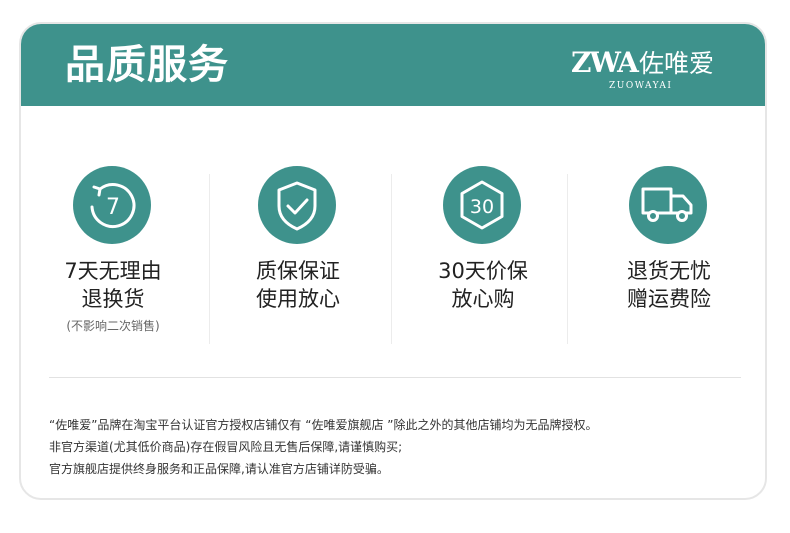 This screenshot has height=533, width=790. I want to click on feature-title: 退货无忧, so click(669, 271).